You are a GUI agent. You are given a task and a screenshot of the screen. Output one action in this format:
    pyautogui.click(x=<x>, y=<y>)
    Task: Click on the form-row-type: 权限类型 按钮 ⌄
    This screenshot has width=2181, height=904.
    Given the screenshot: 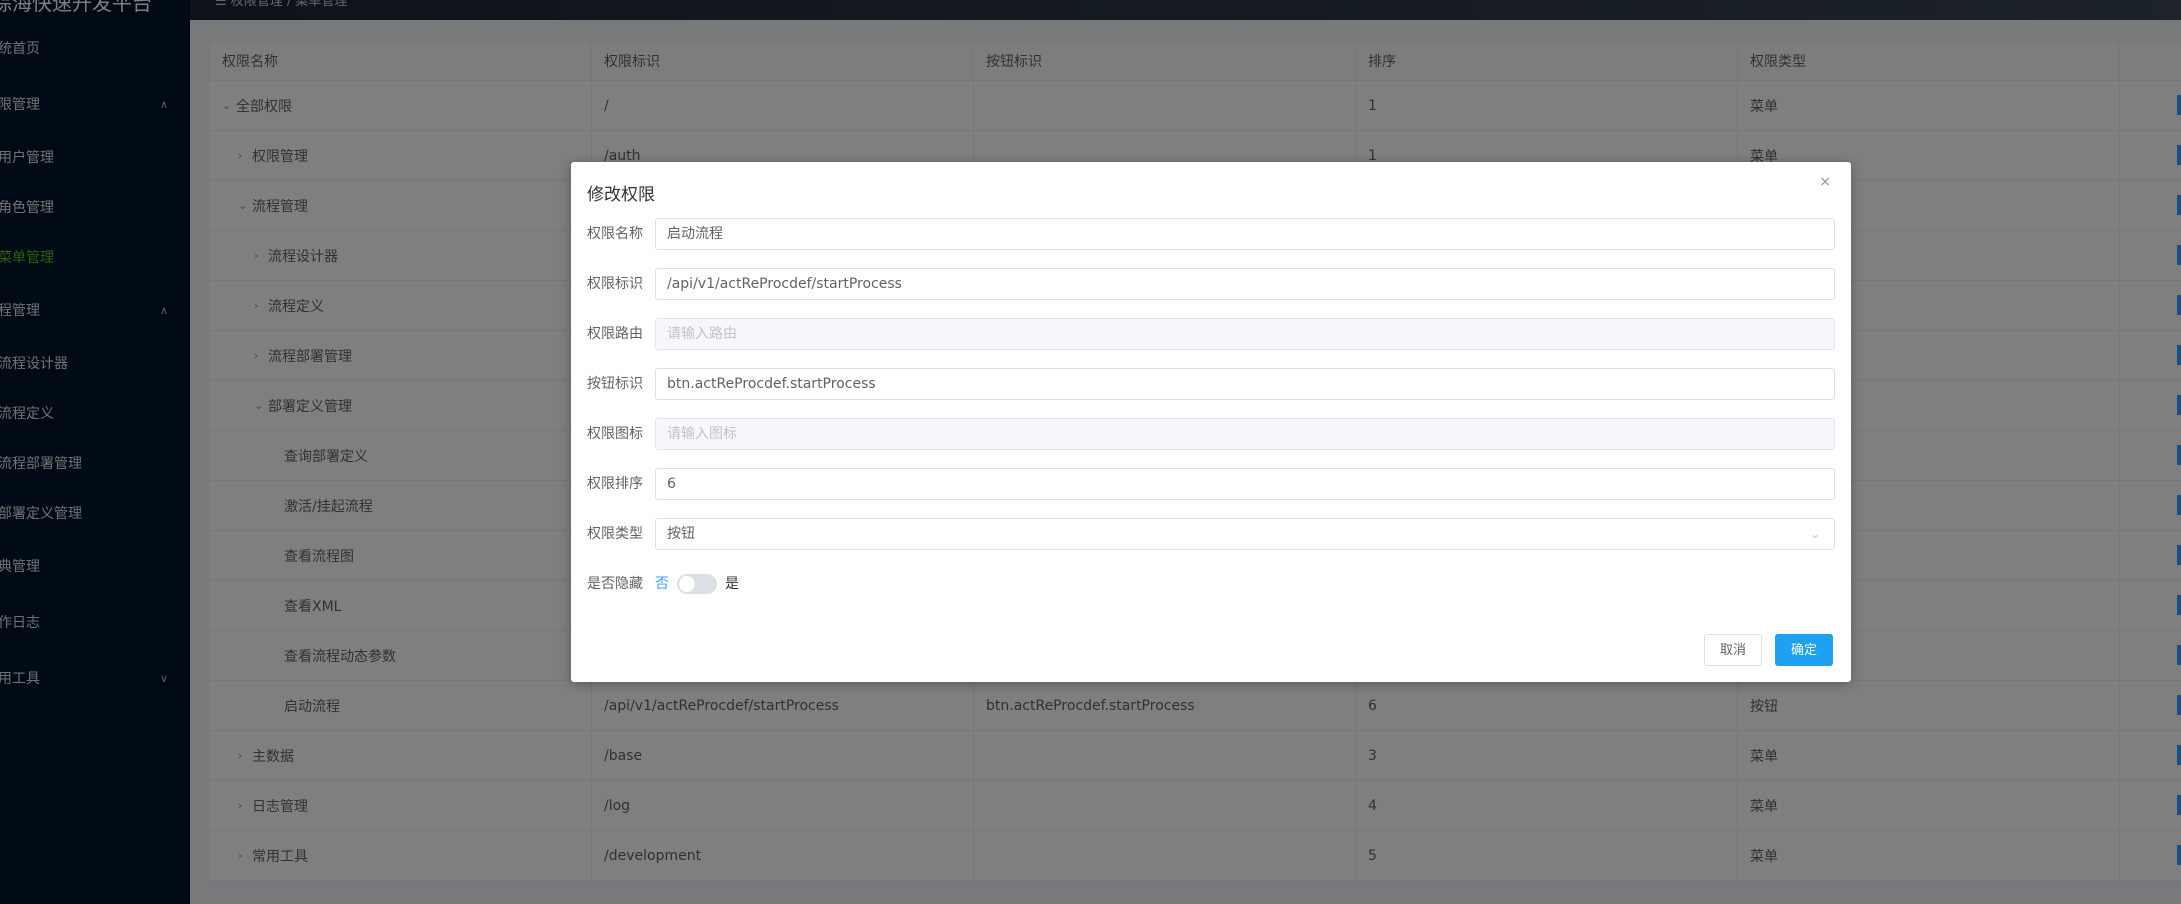 What is the action you would take?
    pyautogui.click(x=1211, y=534)
    